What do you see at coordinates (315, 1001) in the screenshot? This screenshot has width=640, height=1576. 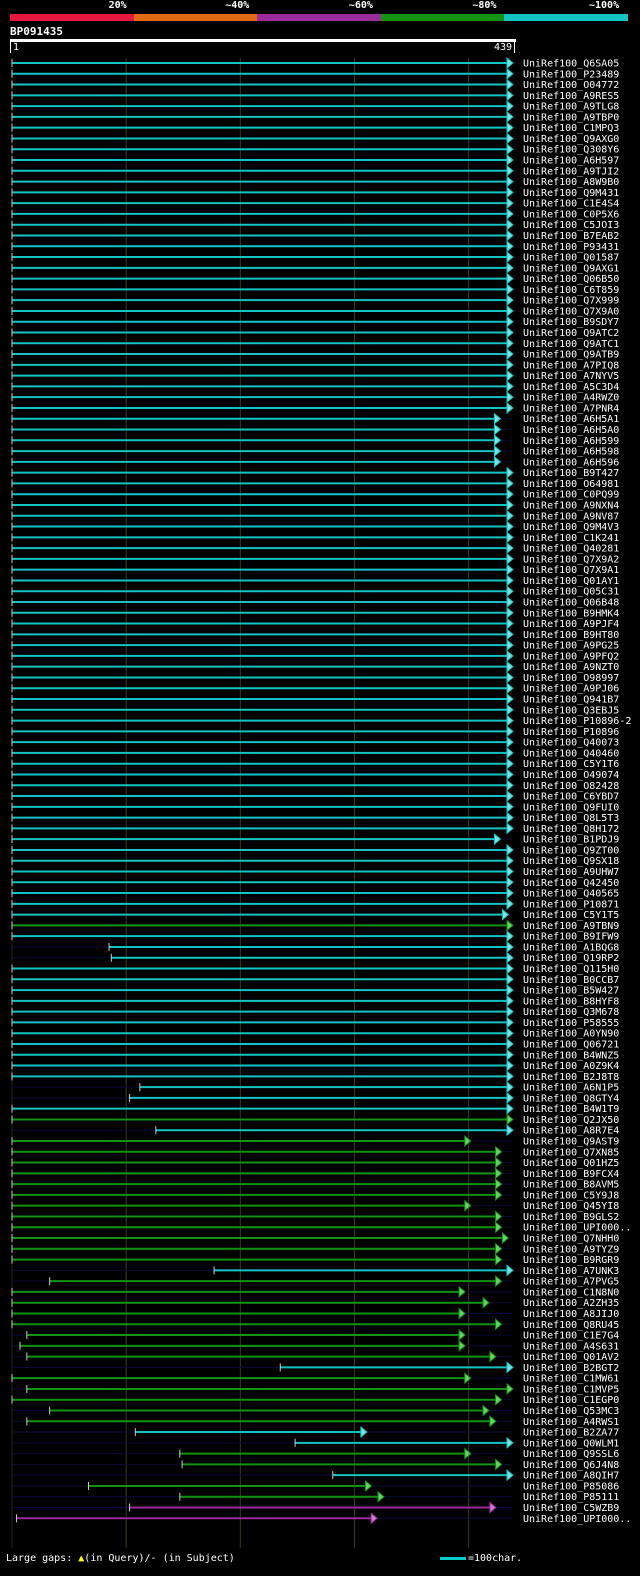 I see `hit-row: UniRef100_B8HYF8` at bounding box center [315, 1001].